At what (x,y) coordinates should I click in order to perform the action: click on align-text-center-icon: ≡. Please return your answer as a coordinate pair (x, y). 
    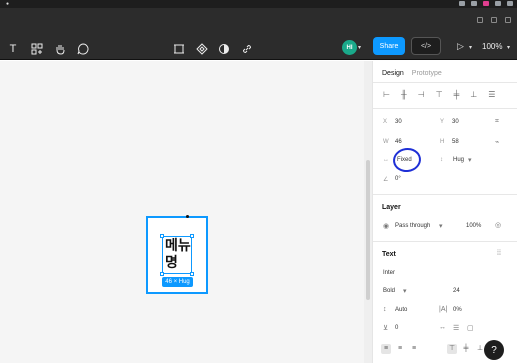
    Looking at the image, I should click on (400, 349).